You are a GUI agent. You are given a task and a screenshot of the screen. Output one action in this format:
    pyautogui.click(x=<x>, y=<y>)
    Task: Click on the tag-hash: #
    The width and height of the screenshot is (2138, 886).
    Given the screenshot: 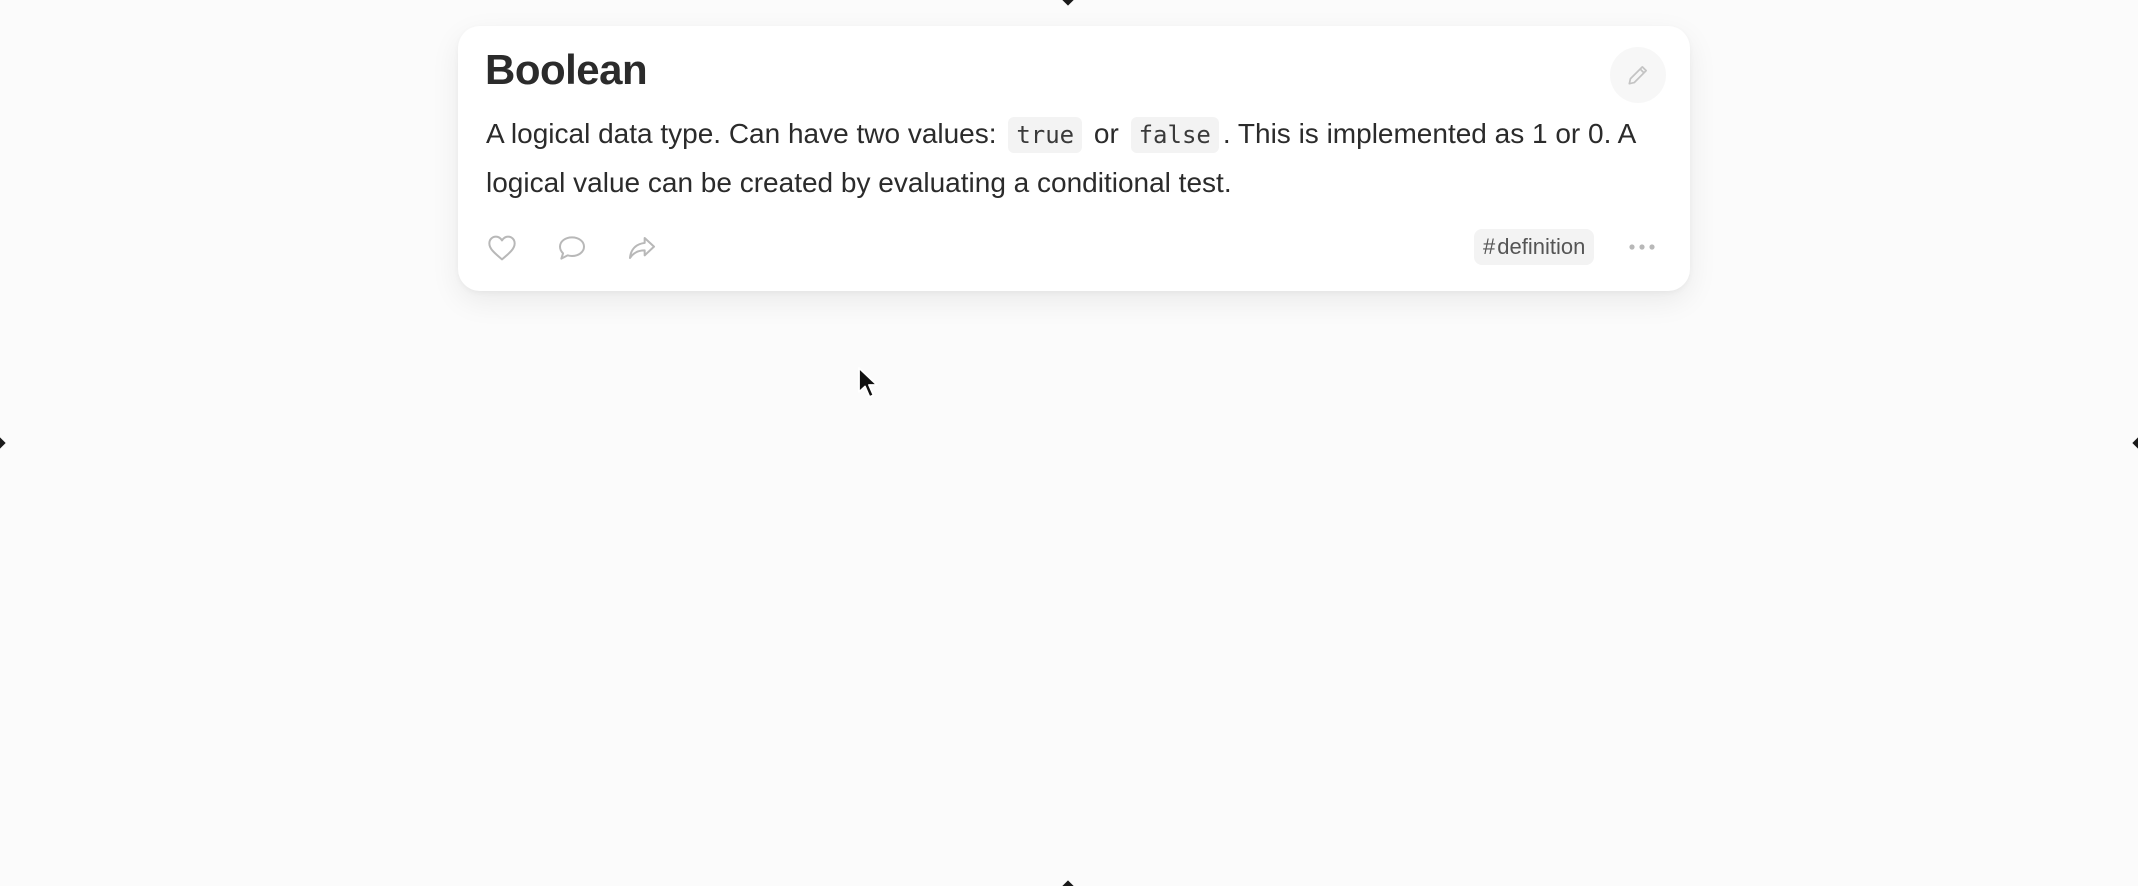 What is the action you would take?
    pyautogui.click(x=1489, y=246)
    